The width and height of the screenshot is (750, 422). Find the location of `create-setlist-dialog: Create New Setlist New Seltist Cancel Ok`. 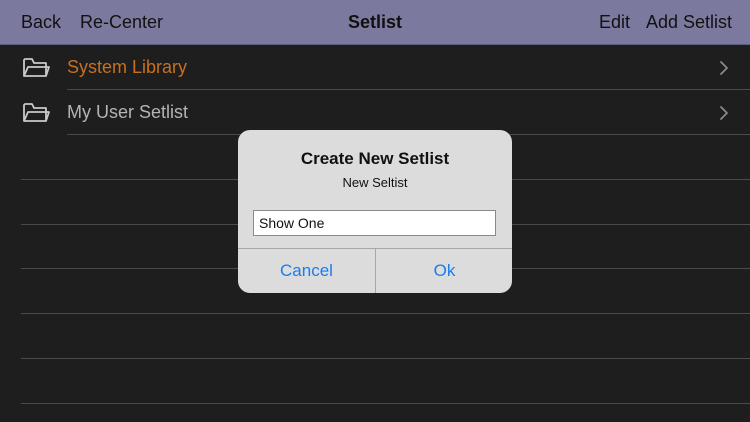

create-setlist-dialog: Create New Setlist New Seltist Cancel Ok is located at coordinates (375, 211).